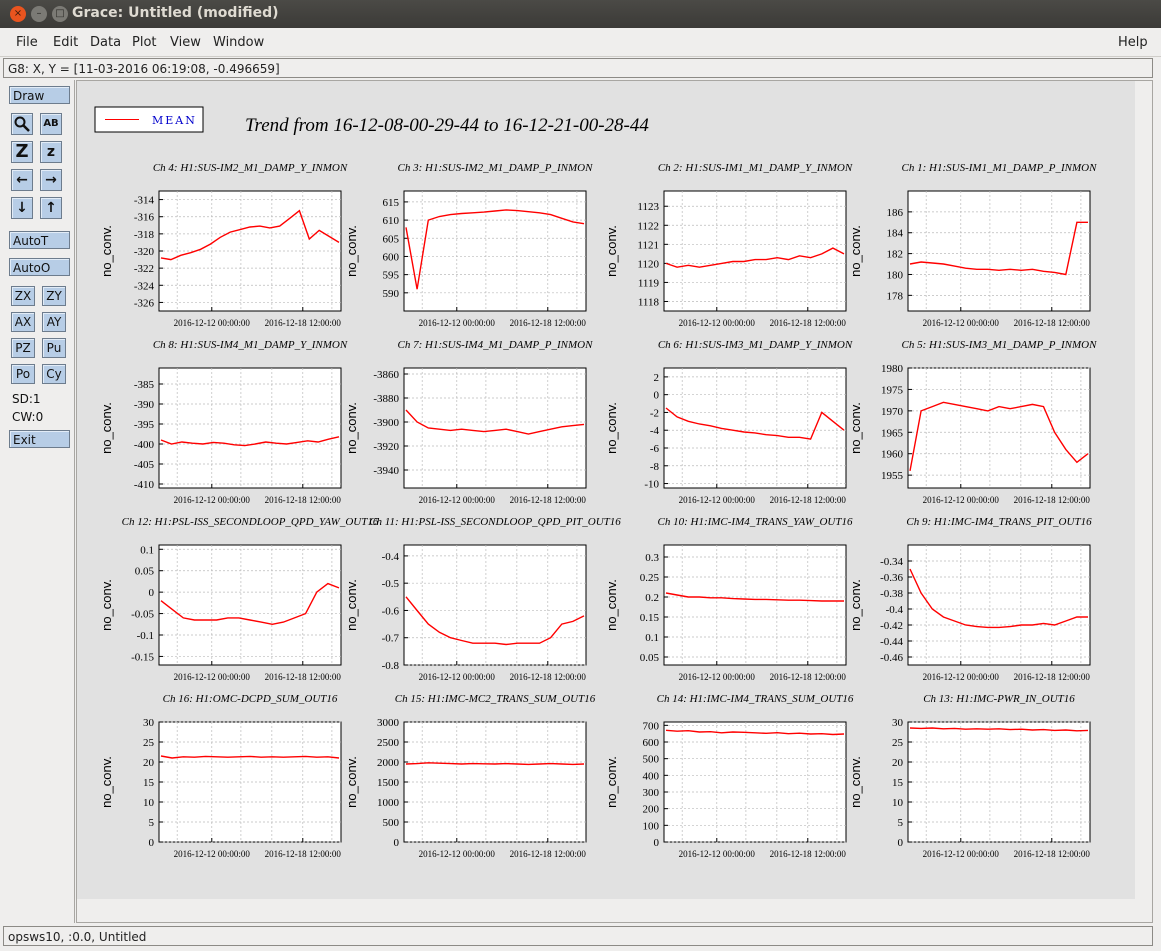 The image size is (1161, 951). I want to click on current-world-label: CW:0, so click(28, 417).